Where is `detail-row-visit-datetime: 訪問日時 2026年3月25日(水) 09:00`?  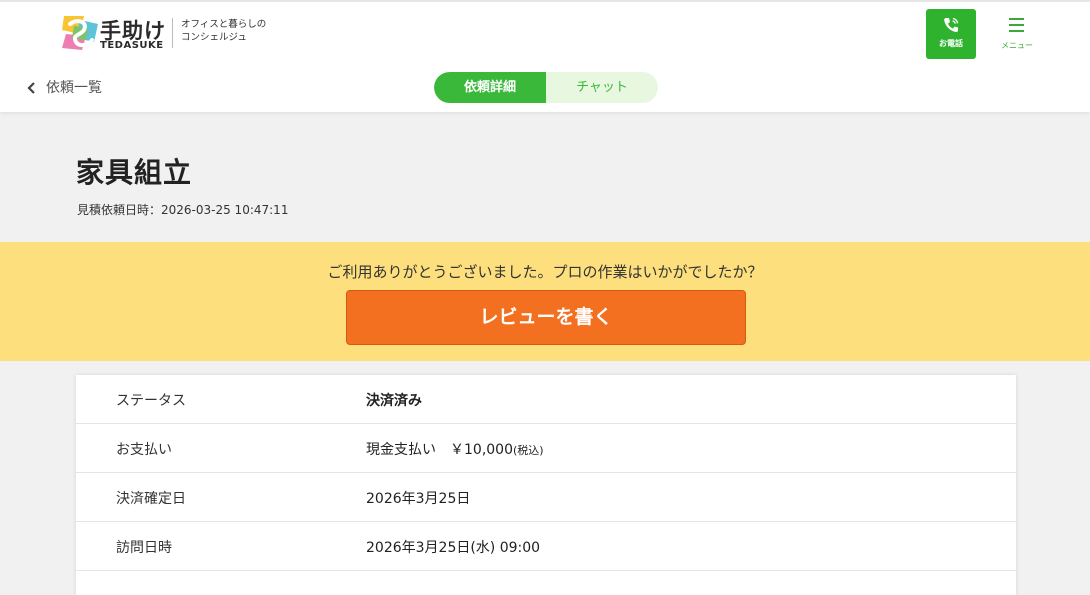
detail-row-visit-datetime: 訪問日時 2026年3月25日(水) 09:00 is located at coordinates (546, 546).